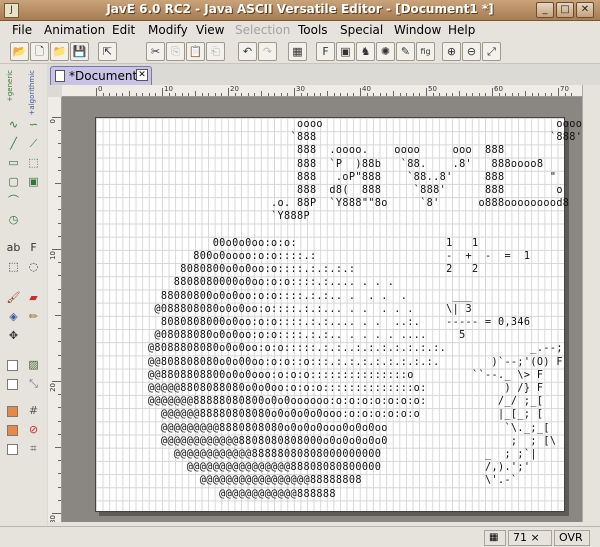 This screenshot has height=547, width=600. I want to click on preview-icon: ▣, so click(345, 51).